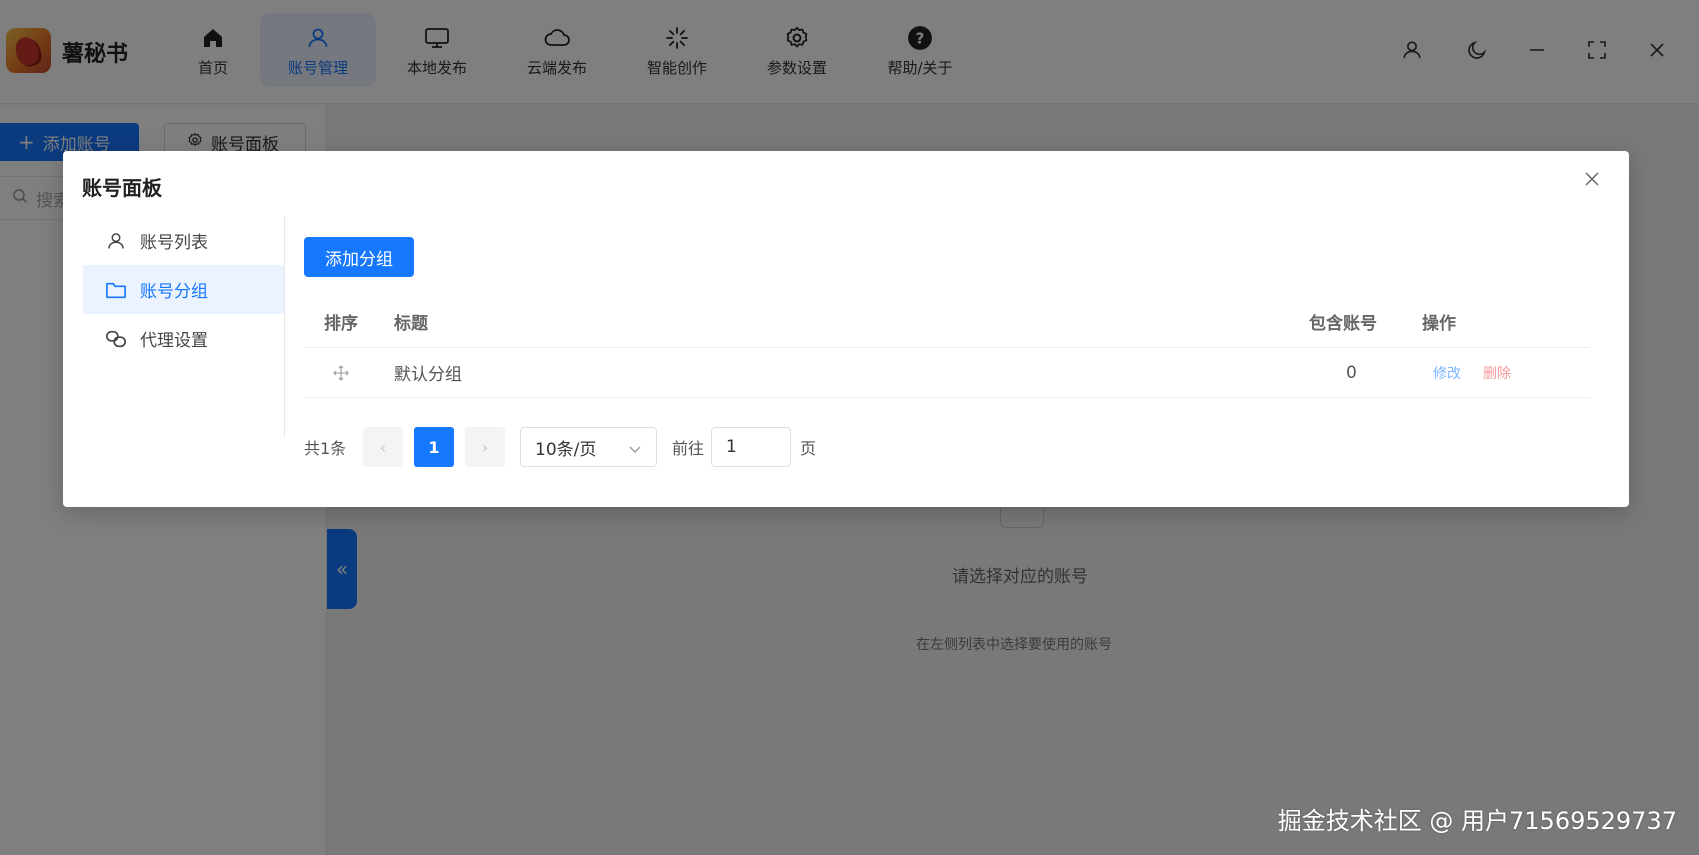  I want to click on chevron-left-icon: ‹, so click(383, 447).